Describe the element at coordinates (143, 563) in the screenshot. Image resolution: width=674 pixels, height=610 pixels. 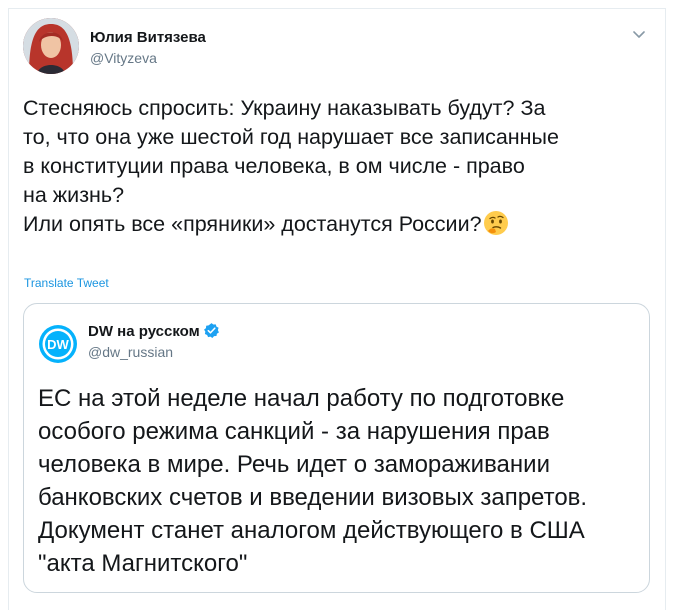
I see `quoted-text-line: "акта Магнитского"` at that location.